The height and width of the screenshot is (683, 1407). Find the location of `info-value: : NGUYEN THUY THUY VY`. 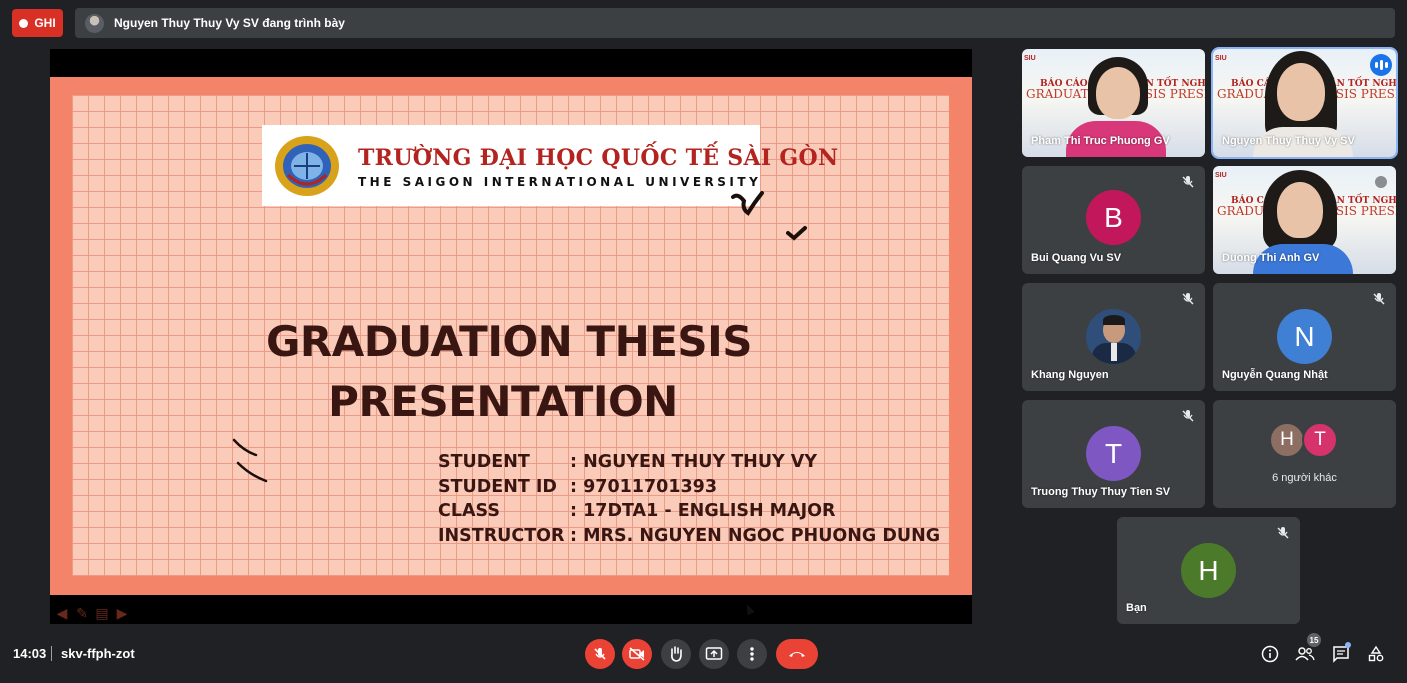

info-value: : NGUYEN THUY THUY VY is located at coordinates (694, 462).